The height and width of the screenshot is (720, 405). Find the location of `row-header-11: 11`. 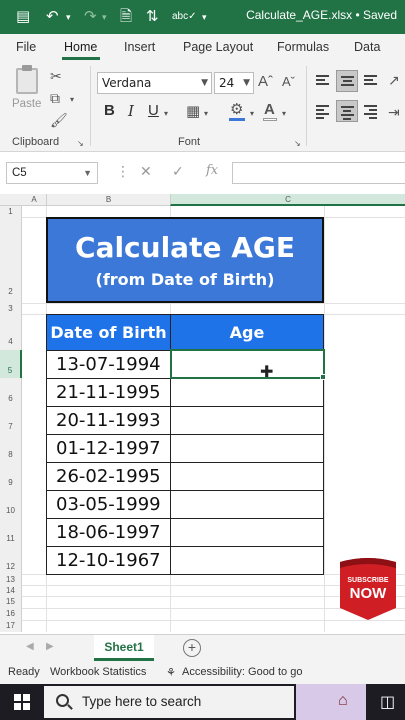

row-header-11: 11 is located at coordinates (11, 532).